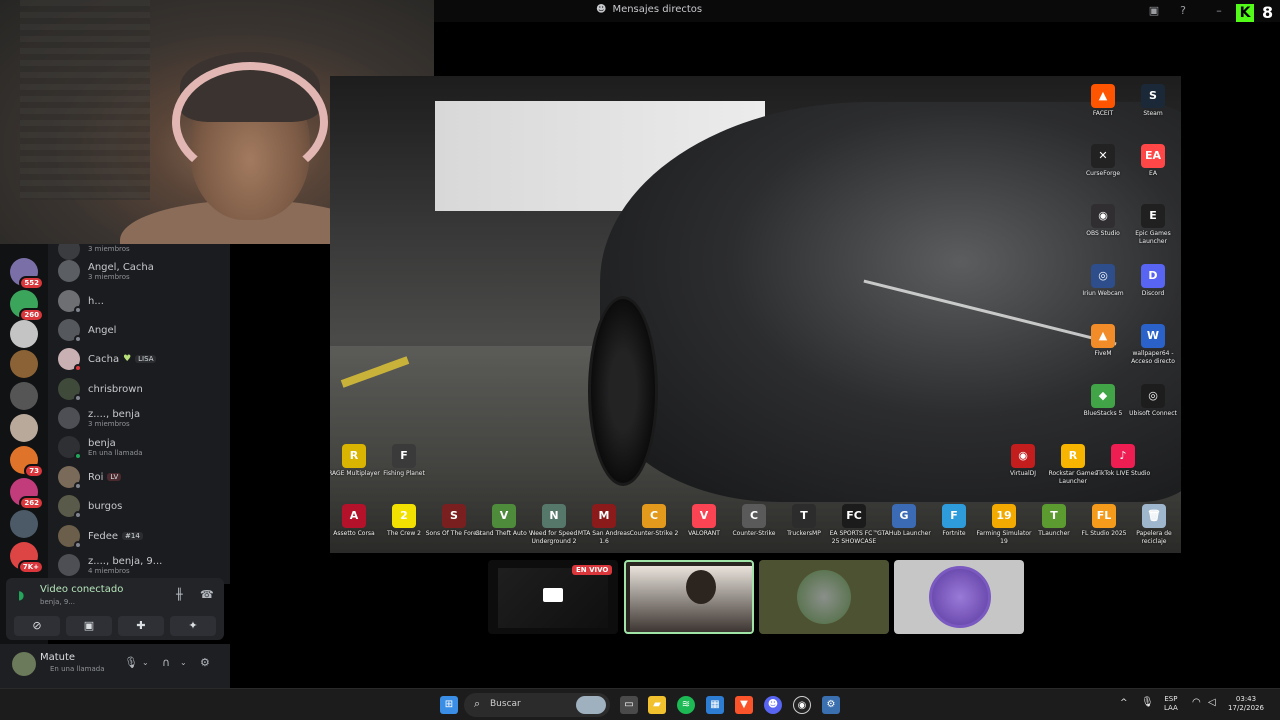  I want to click on desktop-icon: S Steam, so click(1152, 101).